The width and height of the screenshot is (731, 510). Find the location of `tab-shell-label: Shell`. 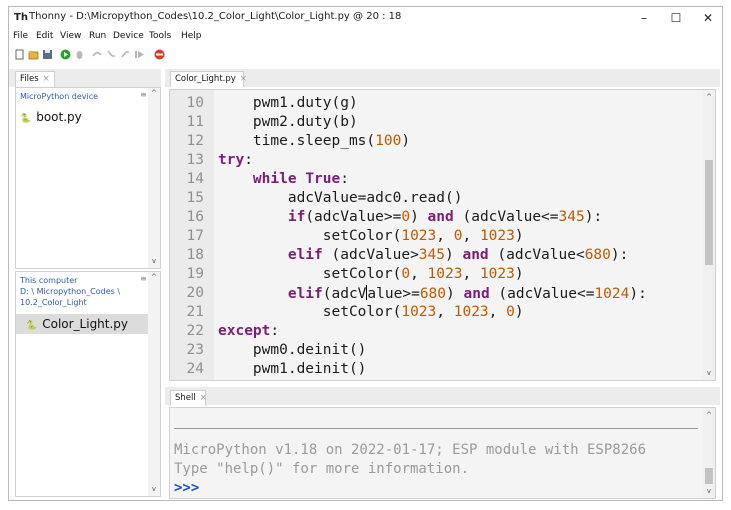

tab-shell-label: Shell is located at coordinates (185, 398).